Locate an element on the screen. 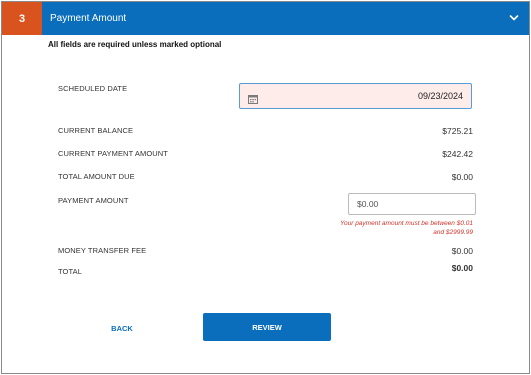 Image resolution: width=531 pixels, height=375 pixels. money-transfer-fee-value: $0.00 is located at coordinates (462, 251).